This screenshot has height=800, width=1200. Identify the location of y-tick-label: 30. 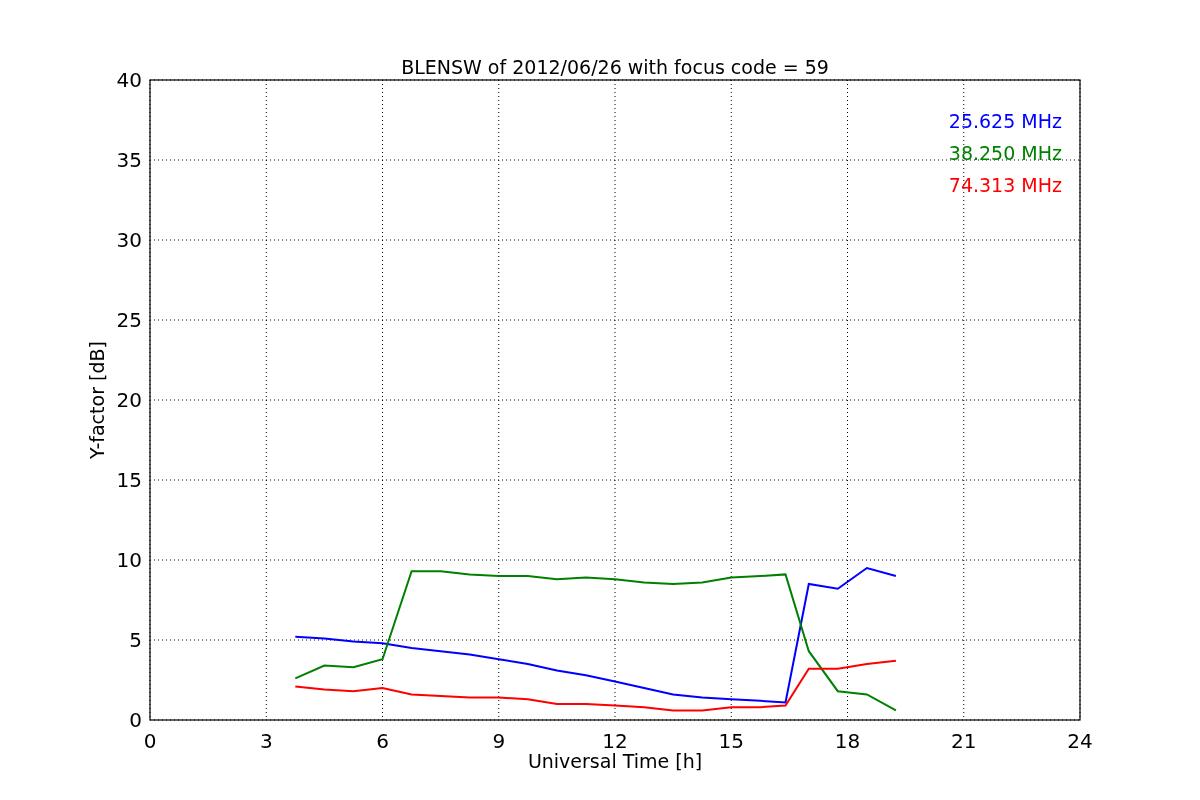
(129, 240).